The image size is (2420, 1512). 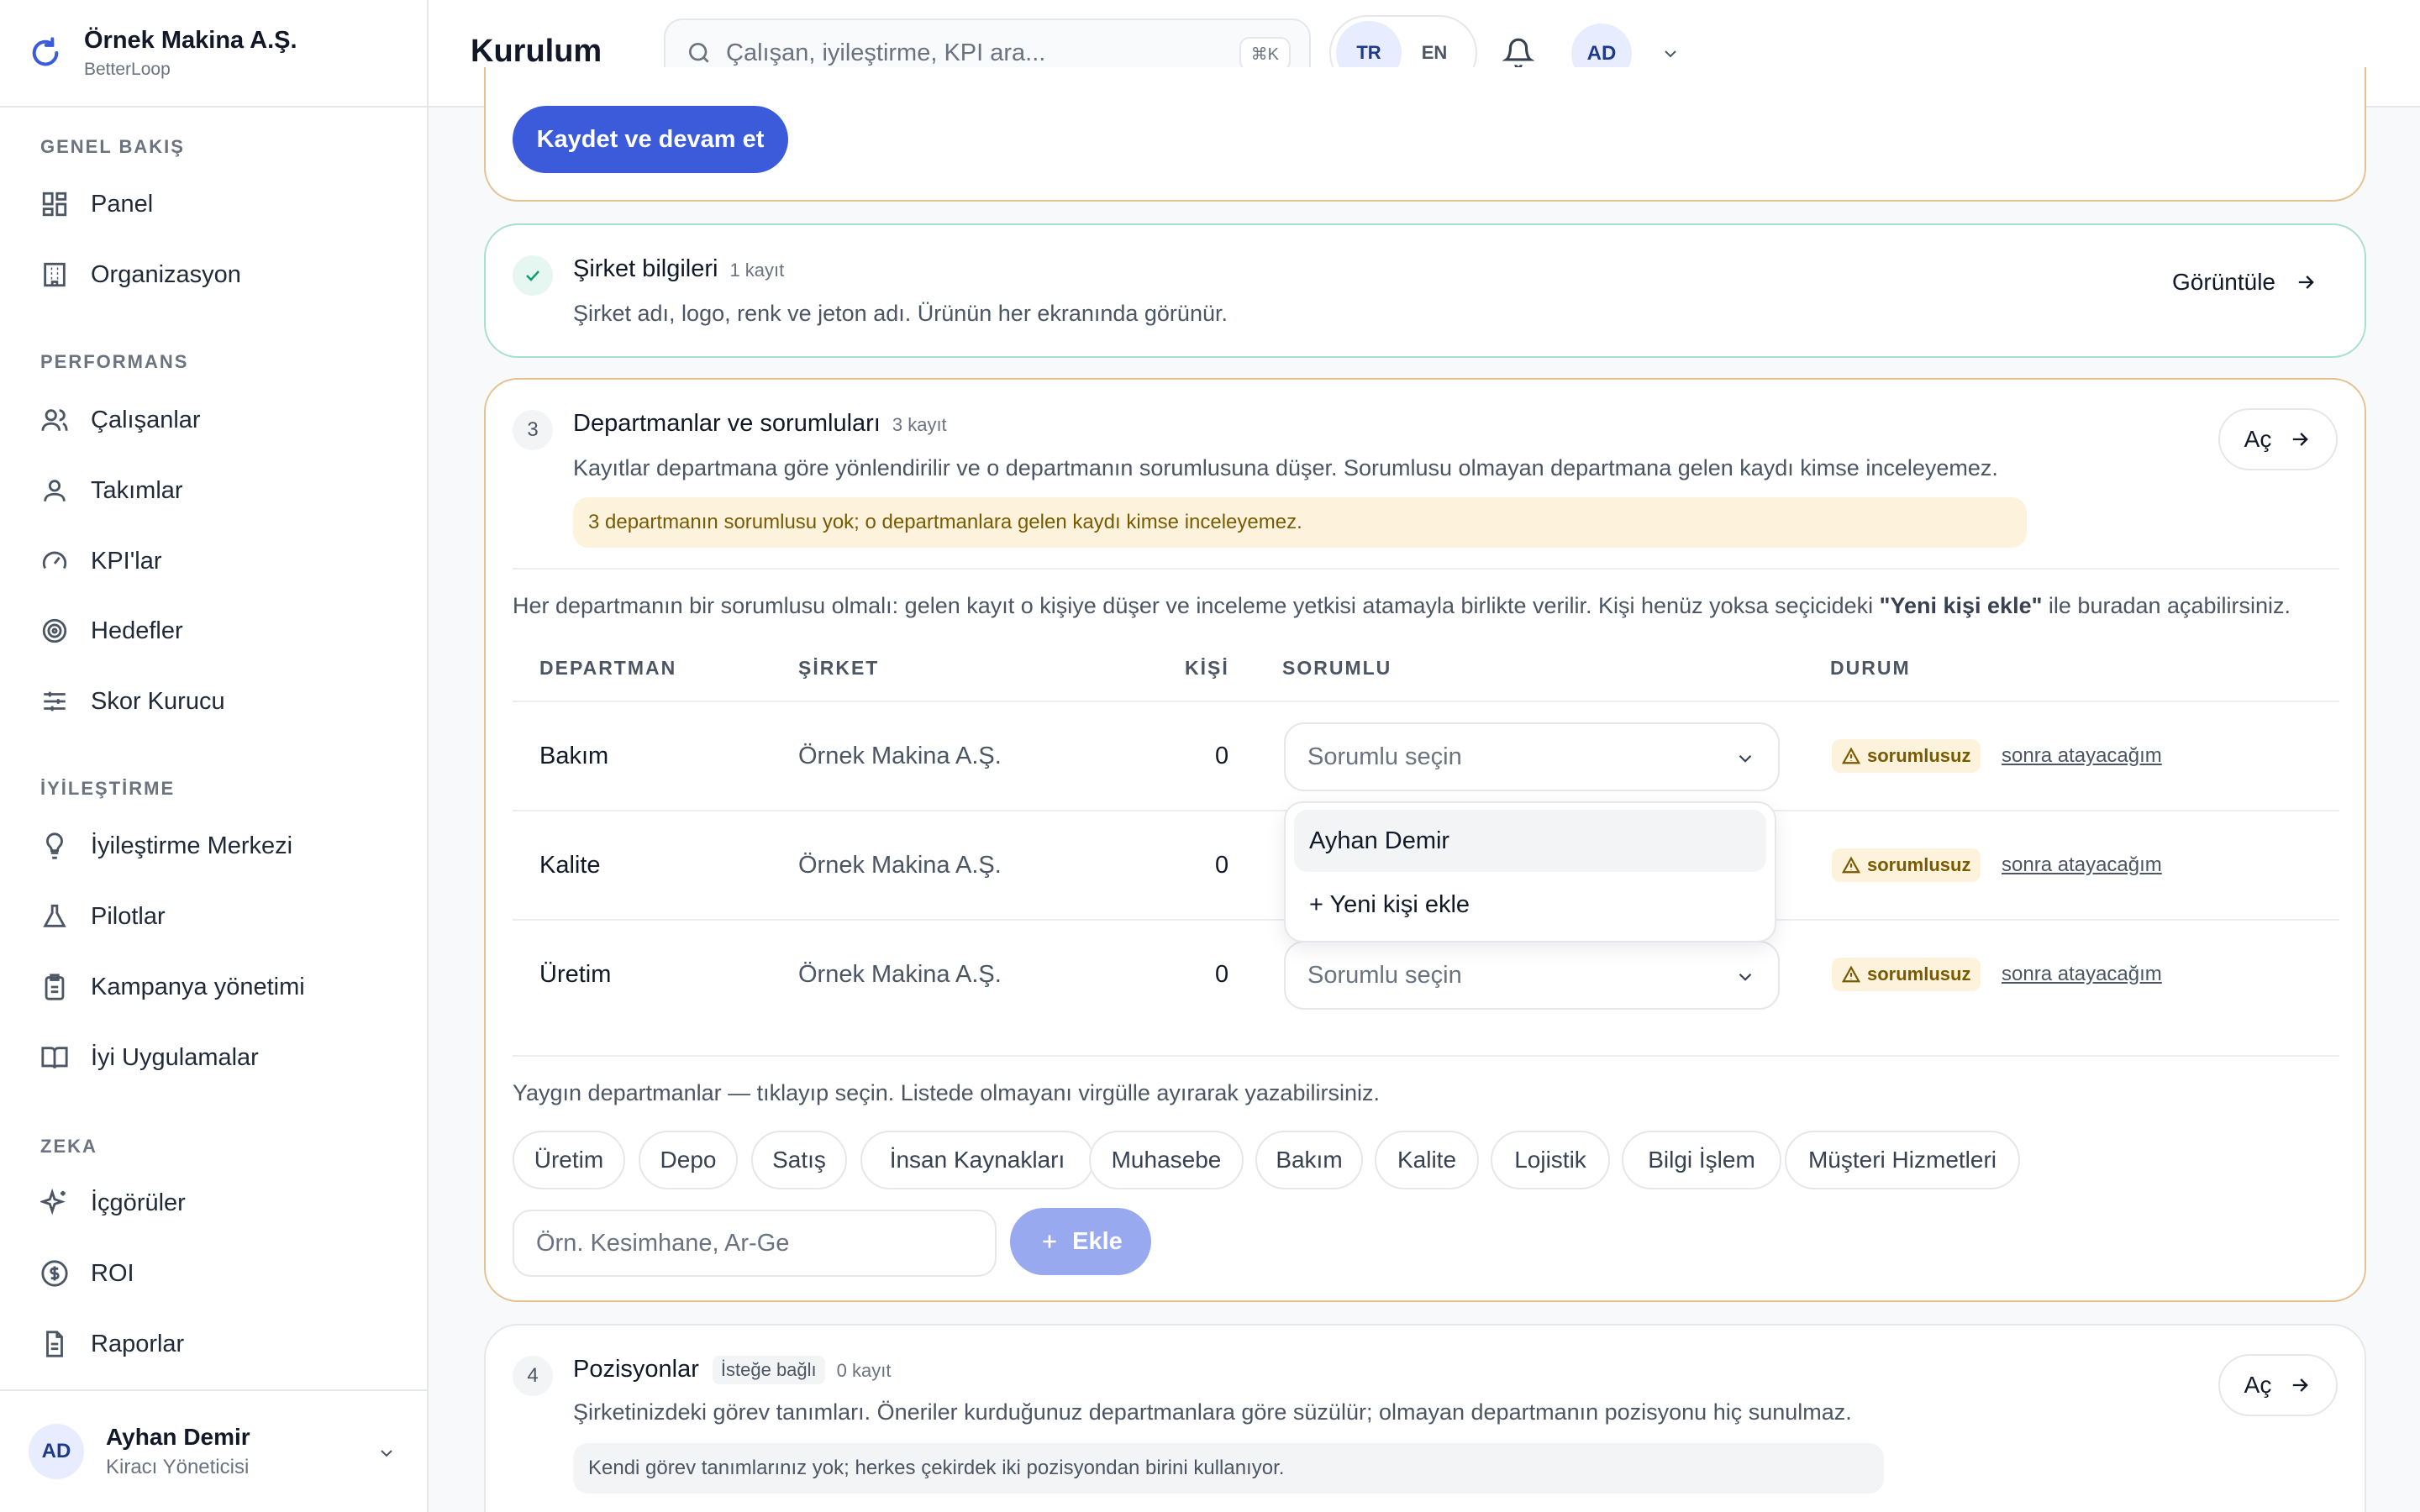 I want to click on search-icon, so click(x=699, y=53).